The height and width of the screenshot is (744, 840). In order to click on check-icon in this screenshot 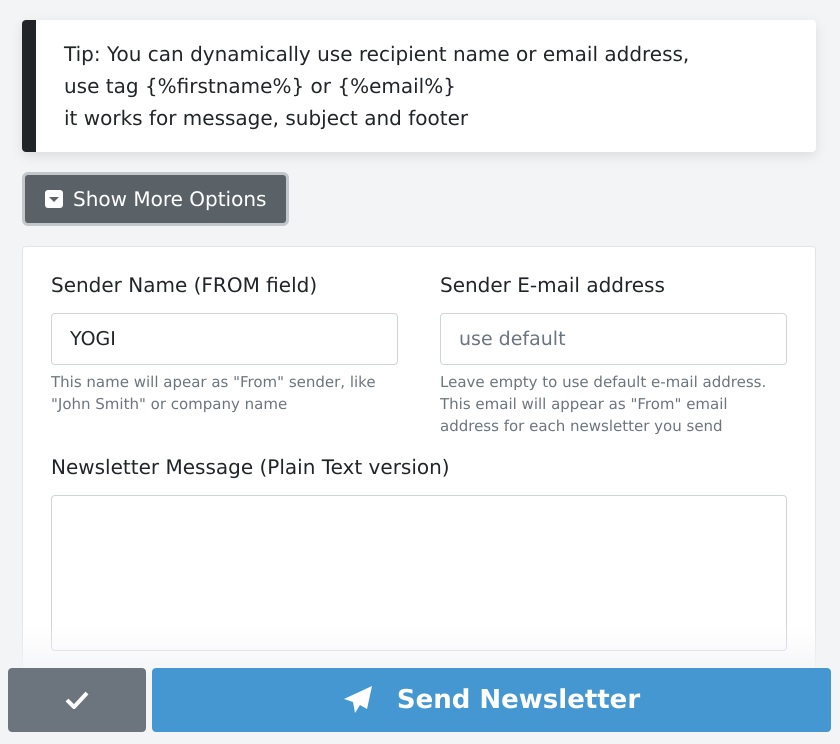, I will do `click(77, 700)`.